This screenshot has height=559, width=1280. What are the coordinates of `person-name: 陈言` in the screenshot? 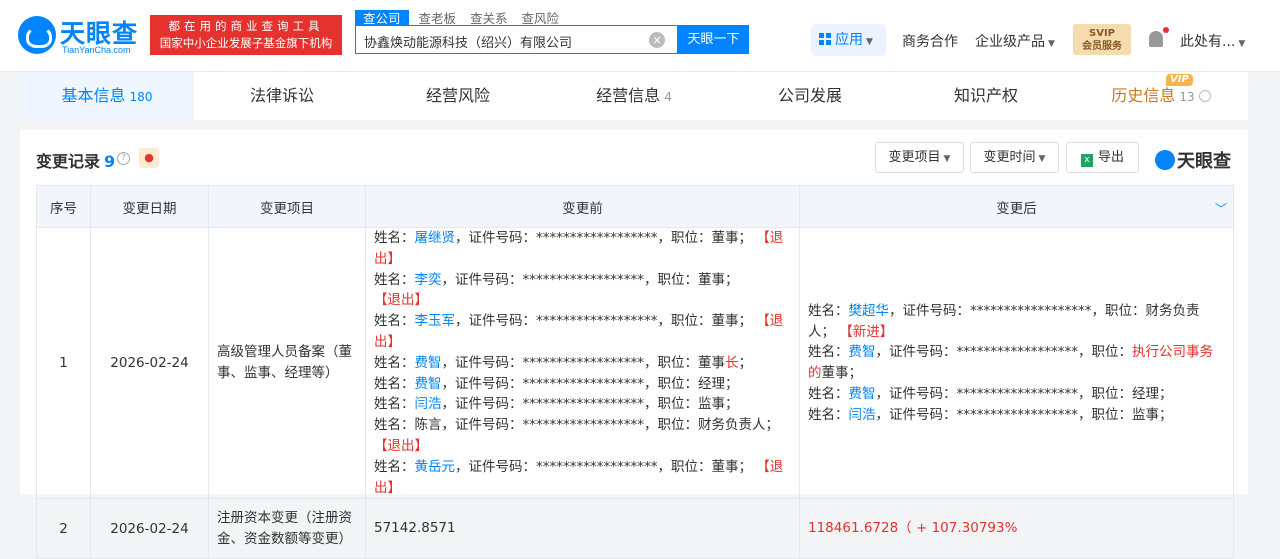 It's located at (428, 425).